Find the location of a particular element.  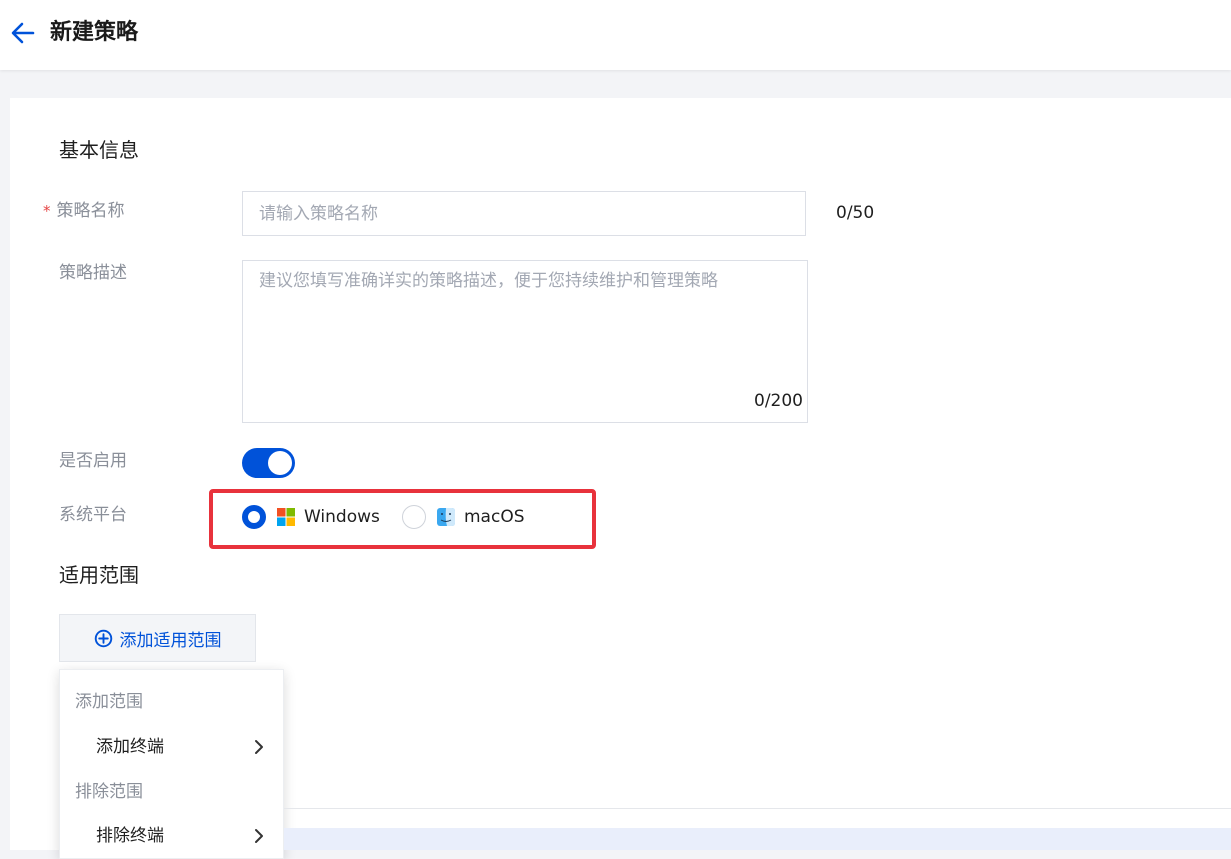

back-arrow-icon is located at coordinates (23, 33).